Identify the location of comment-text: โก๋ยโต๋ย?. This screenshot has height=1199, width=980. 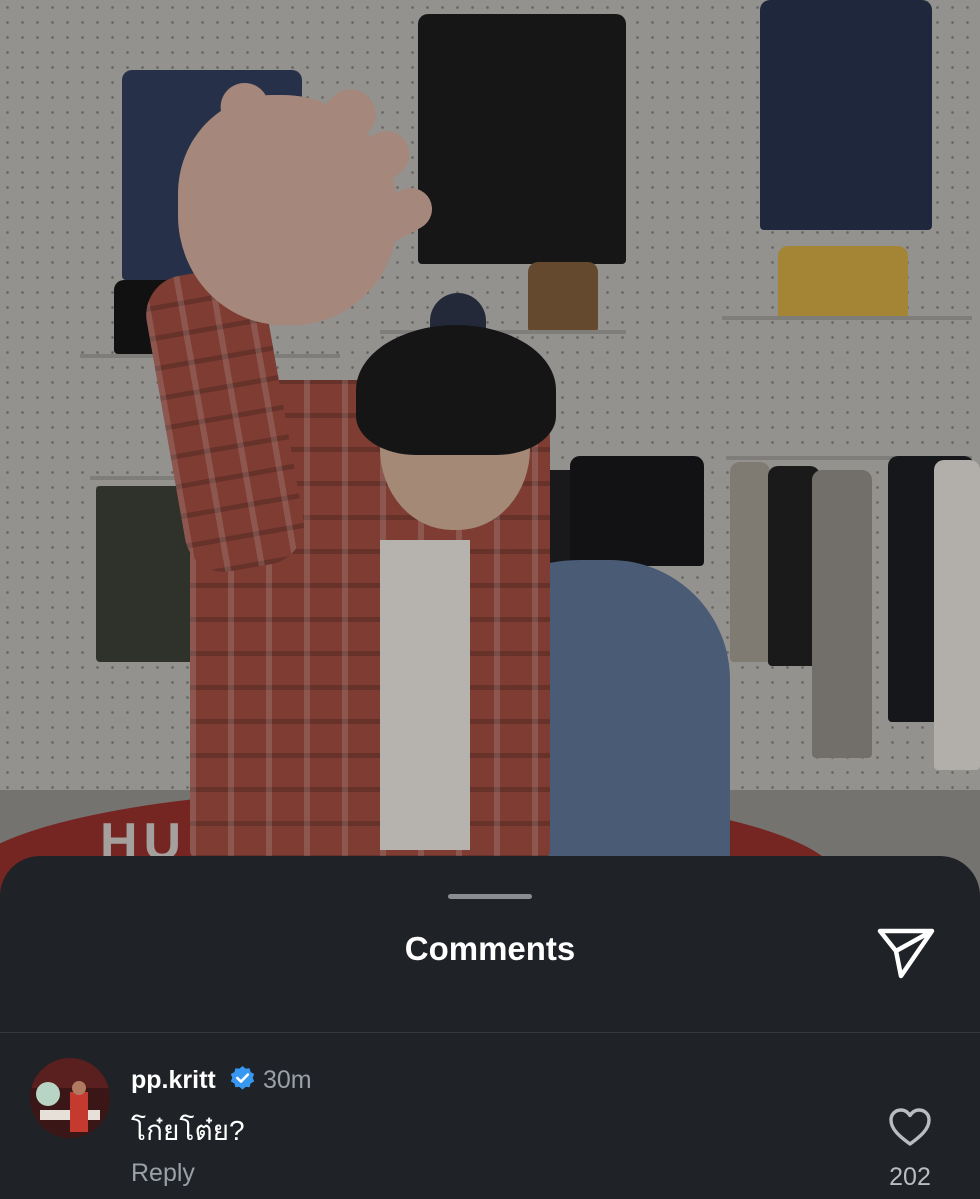
(188, 1130).